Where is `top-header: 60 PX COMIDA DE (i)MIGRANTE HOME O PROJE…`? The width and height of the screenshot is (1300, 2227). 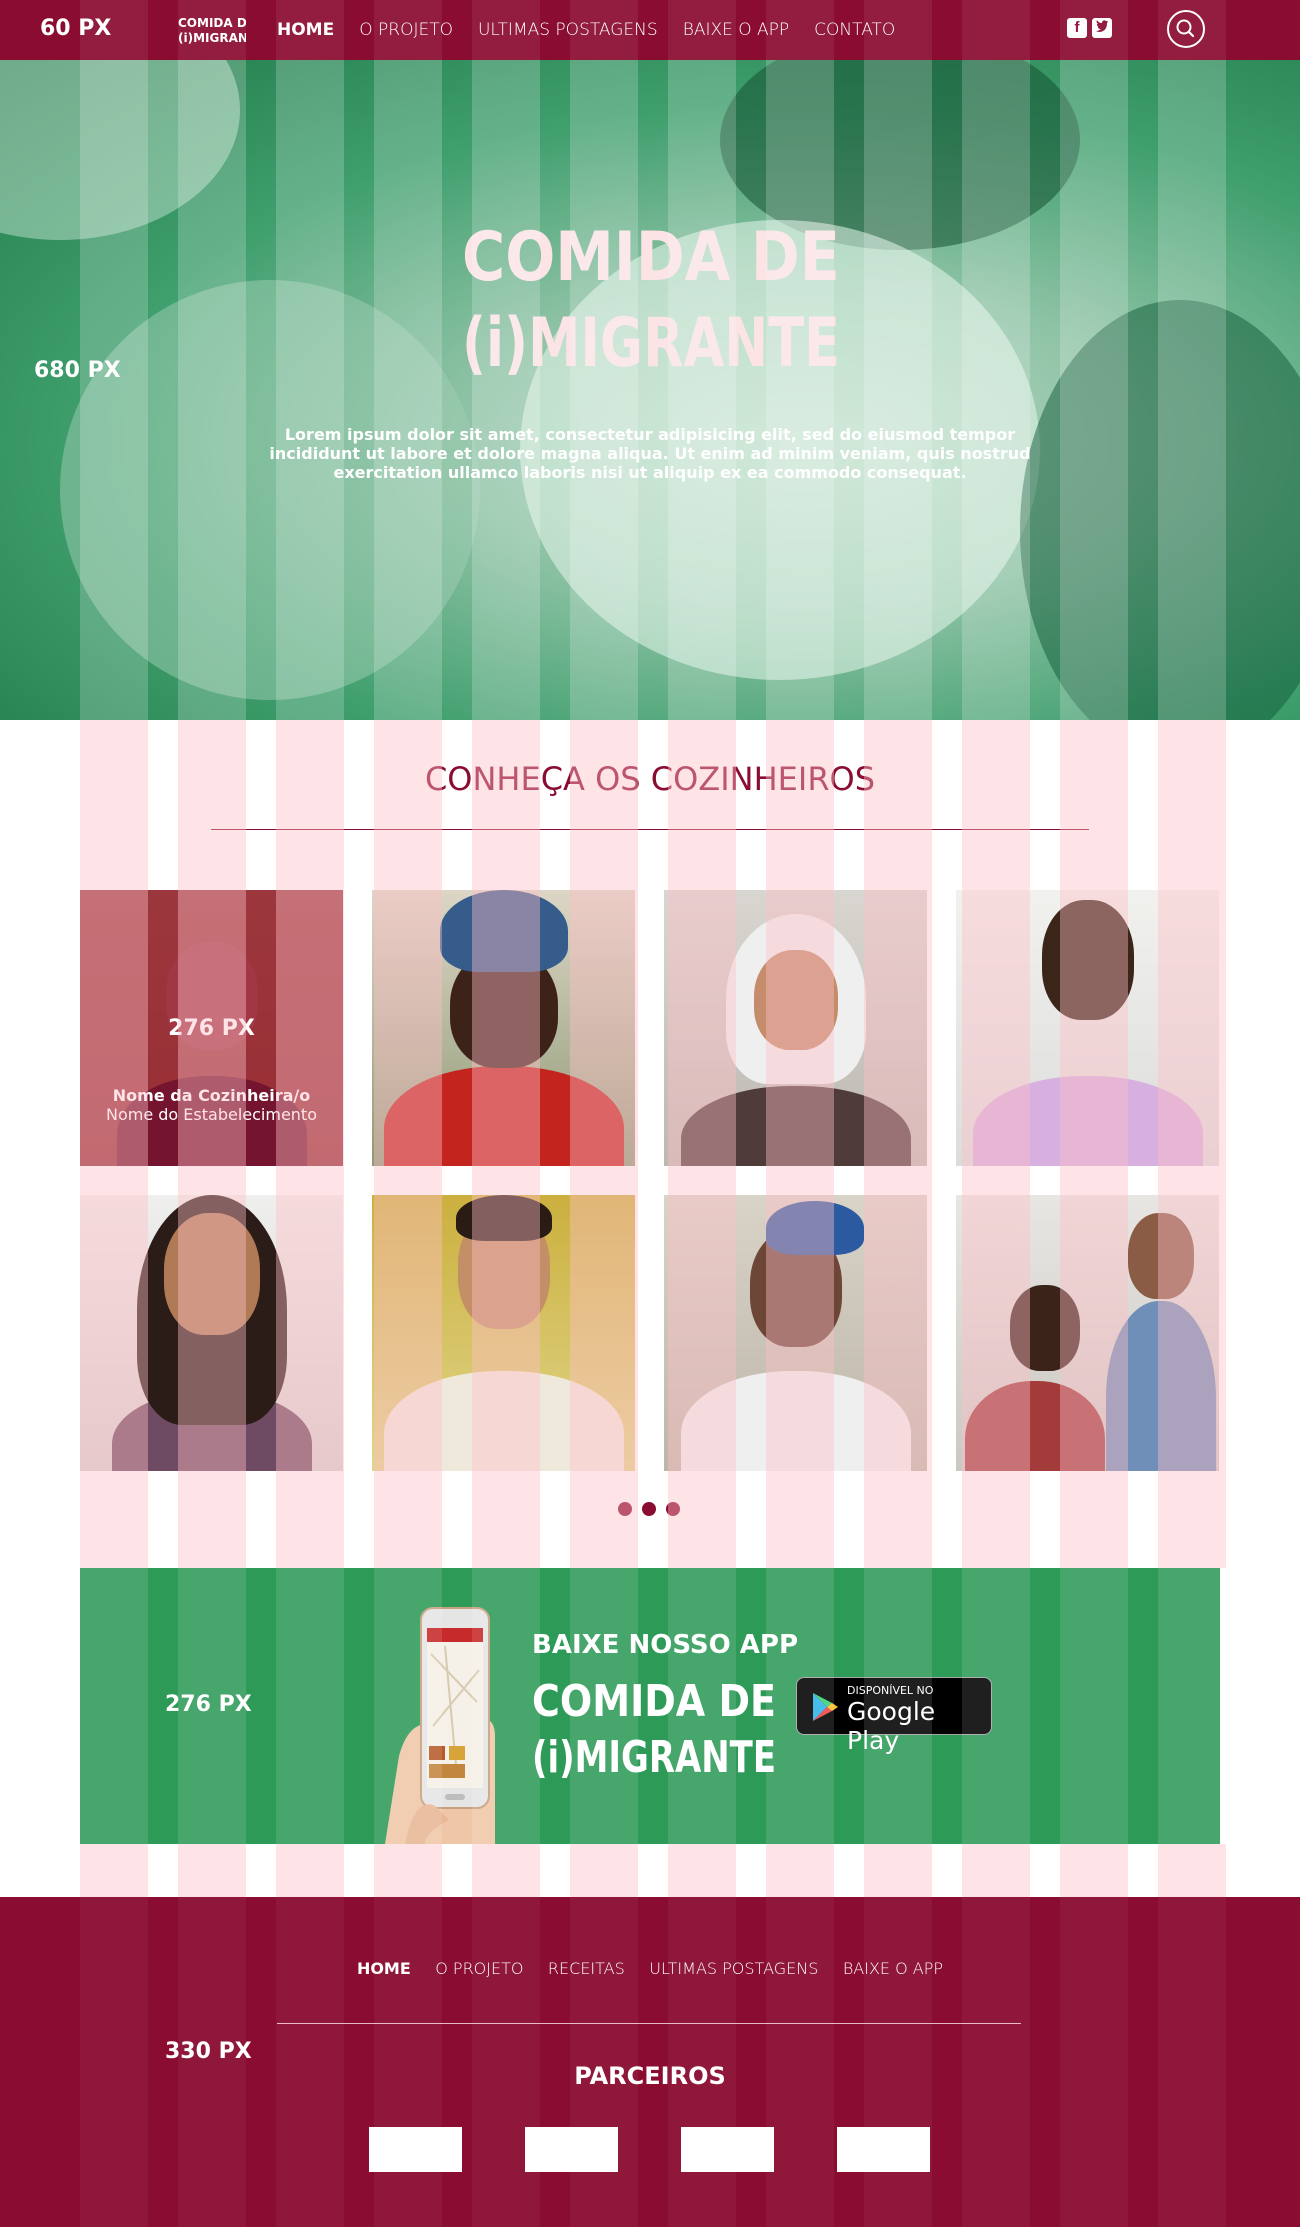
top-header: 60 PX COMIDA DE (i)MIGRANTE HOME O PROJE… is located at coordinates (650, 30).